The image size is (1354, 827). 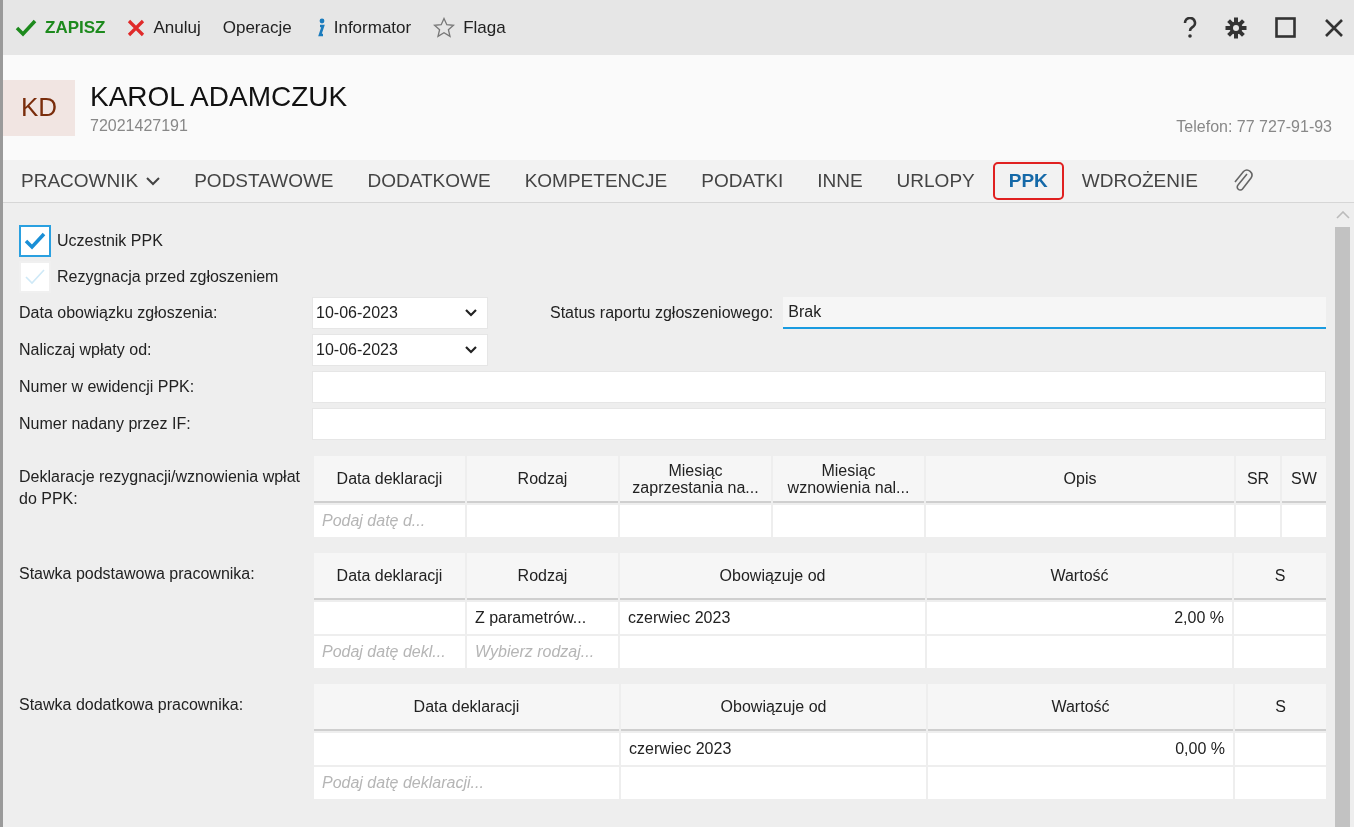 What do you see at coordinates (110, 241) in the screenshot?
I see `checkbox-label: Uczestnik PPK` at bounding box center [110, 241].